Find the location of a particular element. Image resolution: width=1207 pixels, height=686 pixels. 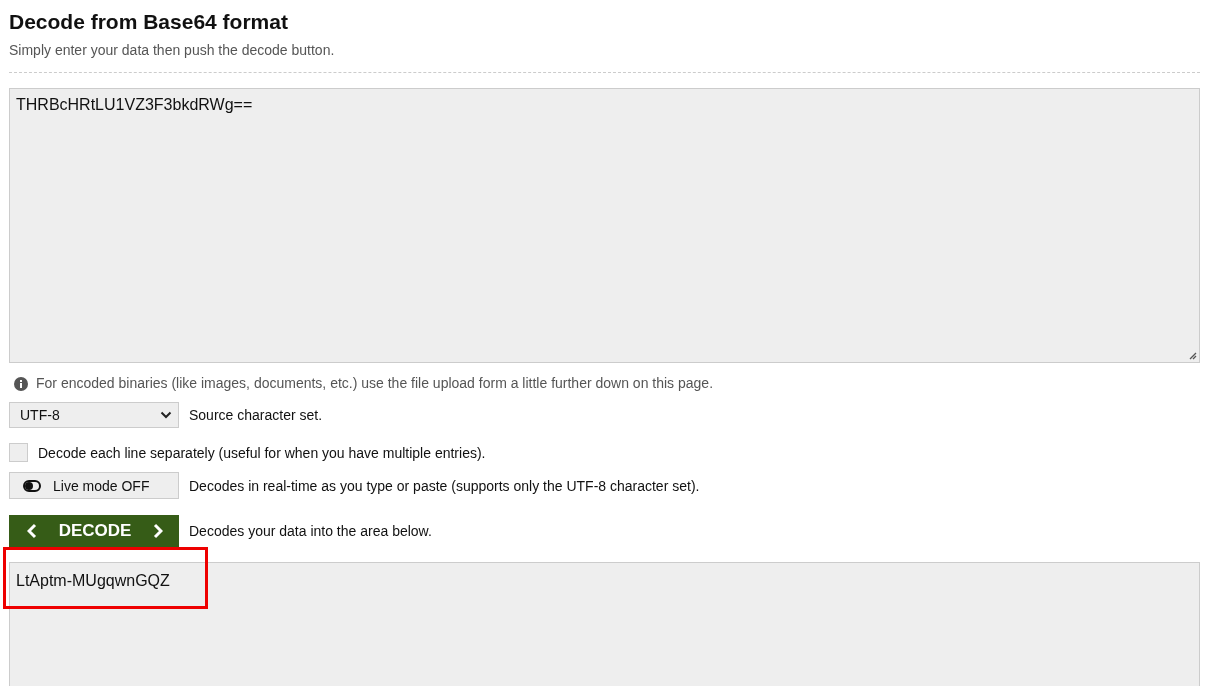

info-icon is located at coordinates (21, 383).